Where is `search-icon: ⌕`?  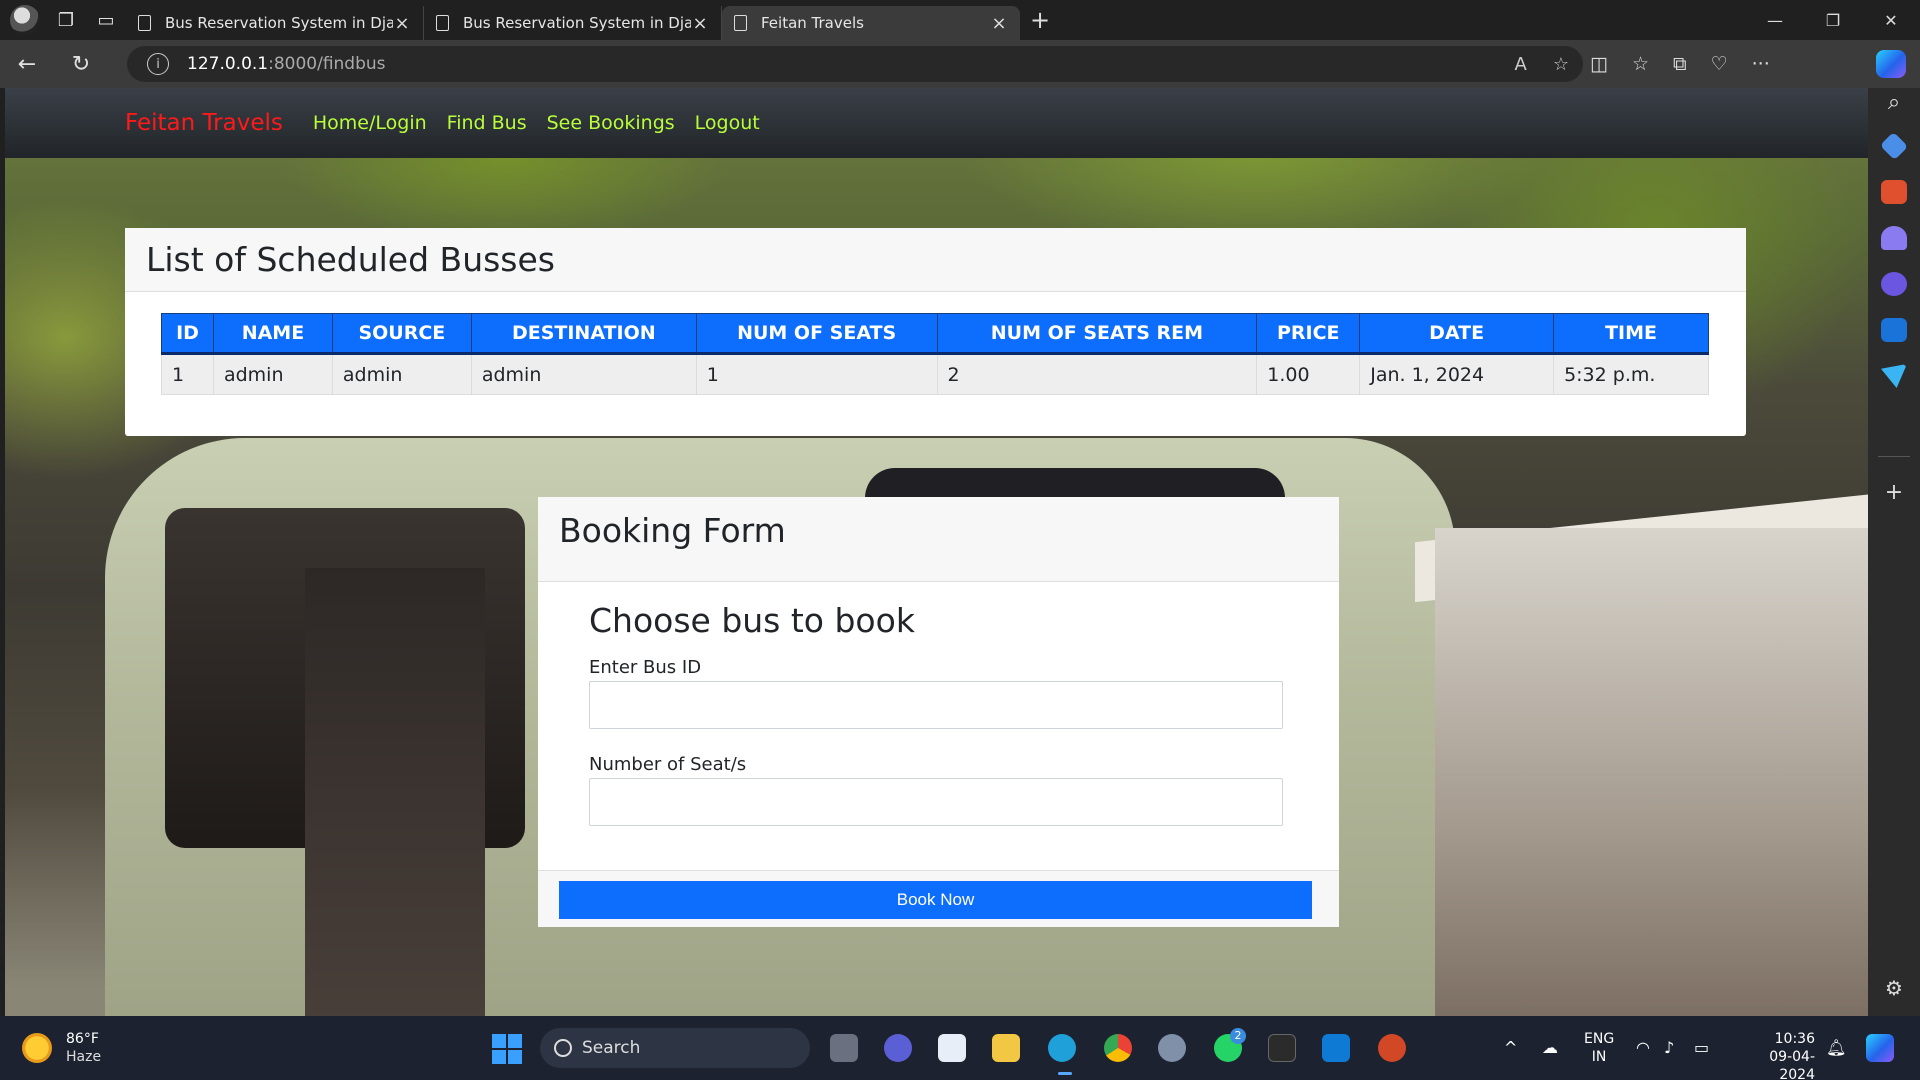
search-icon: ⌕ is located at coordinates (1894, 102).